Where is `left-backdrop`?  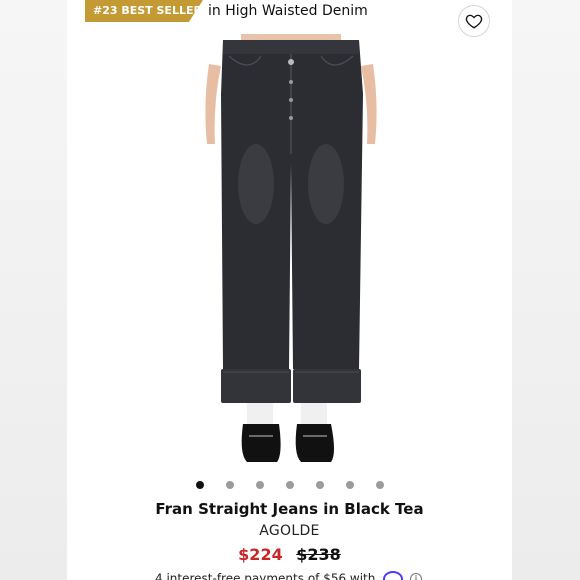 left-backdrop is located at coordinates (33, 290).